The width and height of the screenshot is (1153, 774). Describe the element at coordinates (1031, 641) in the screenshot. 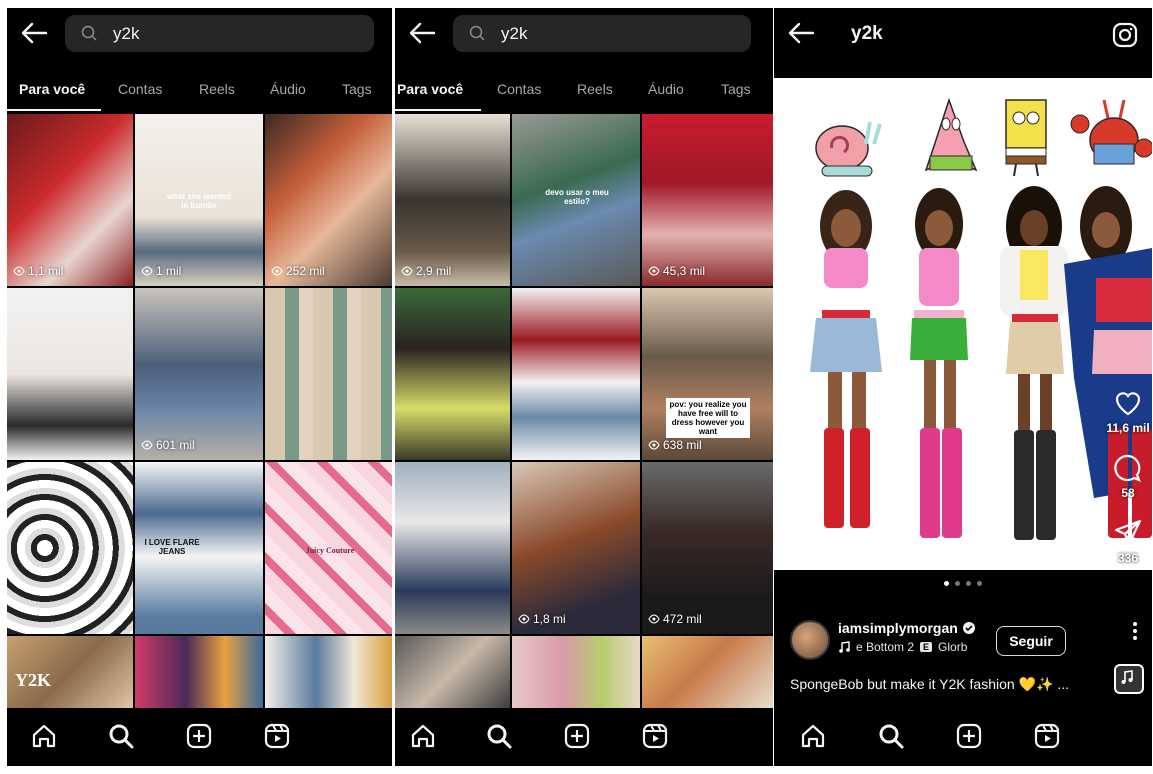

I see `follow-button: Seguir` at that location.